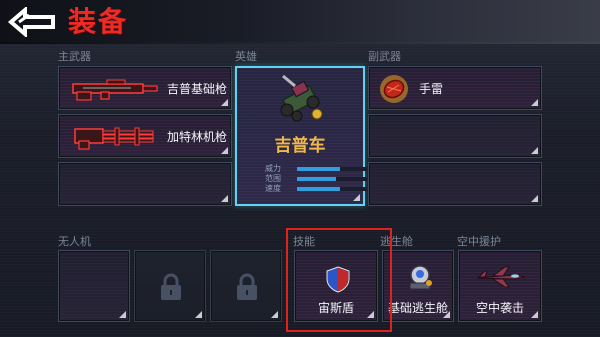 This screenshot has width=600, height=337. What do you see at coordinates (501, 277) in the screenshot?
I see `fighter-jet-icon` at bounding box center [501, 277].